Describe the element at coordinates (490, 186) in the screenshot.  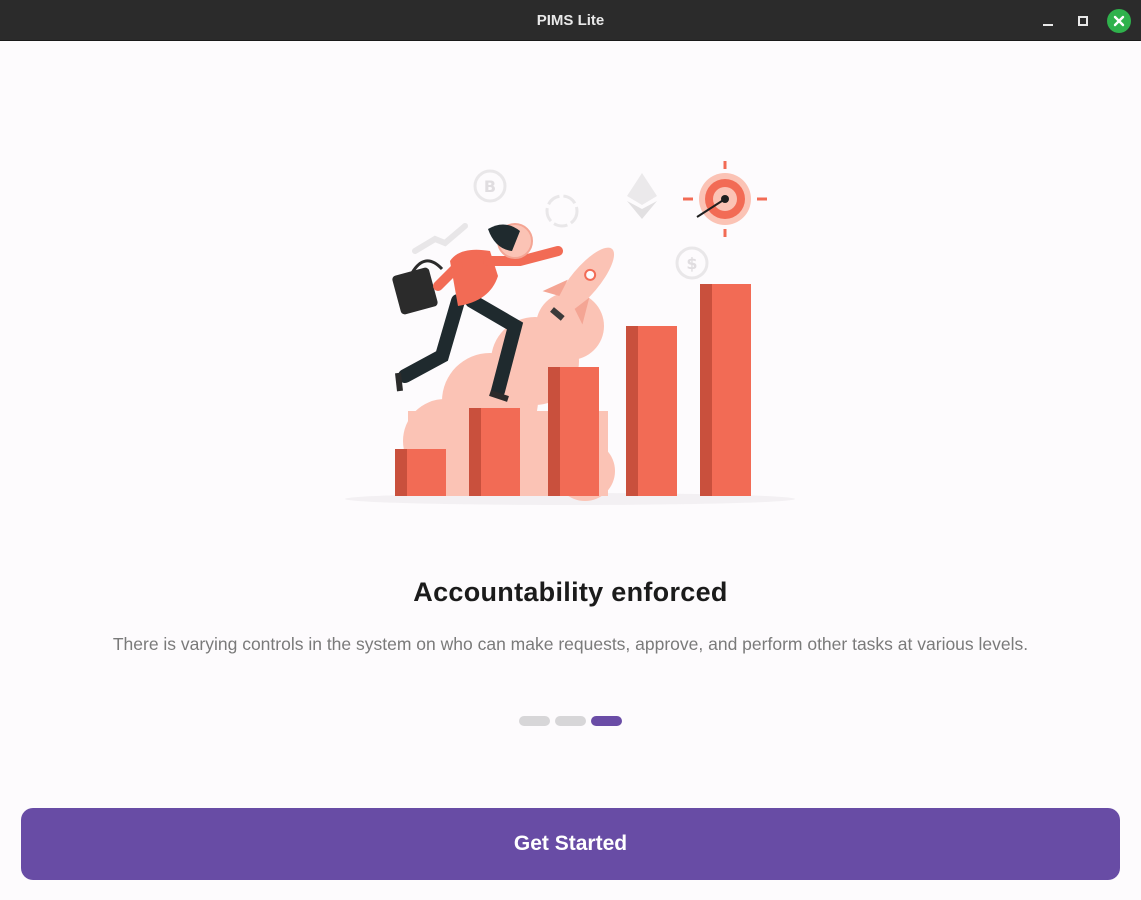
I see `svg-text: B` at that location.